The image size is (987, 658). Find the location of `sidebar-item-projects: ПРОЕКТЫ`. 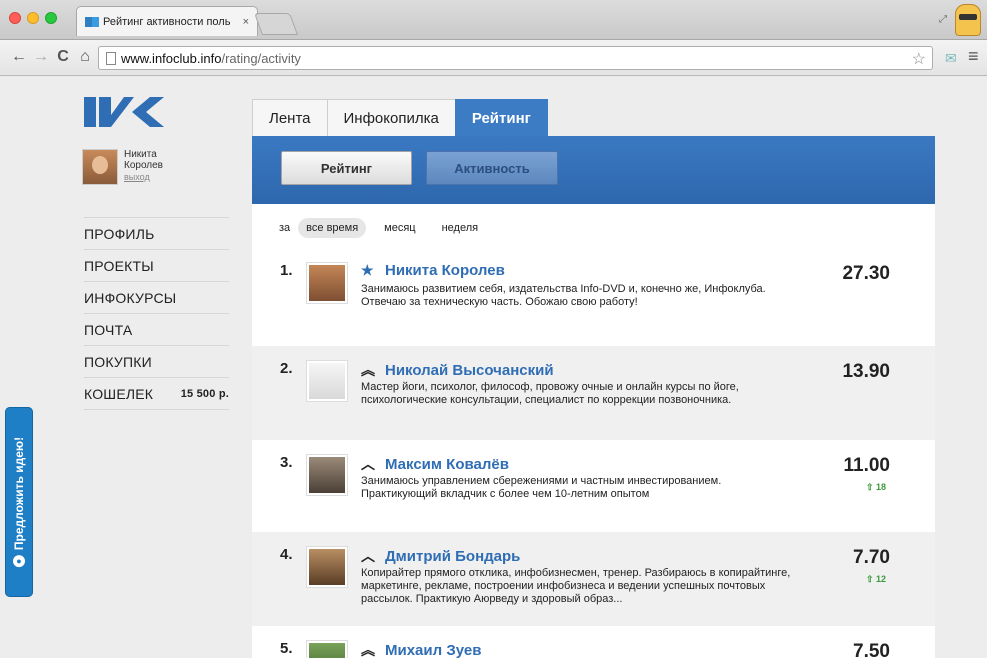

sidebar-item-projects: ПРОЕКТЫ is located at coordinates (156, 266).